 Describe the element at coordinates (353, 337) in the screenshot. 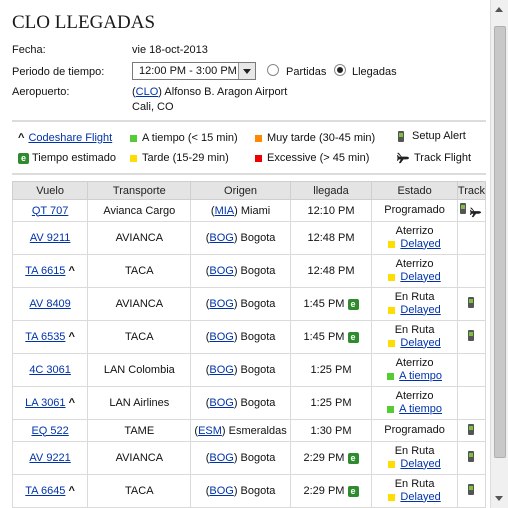

I see `estimated-icon: e` at that location.